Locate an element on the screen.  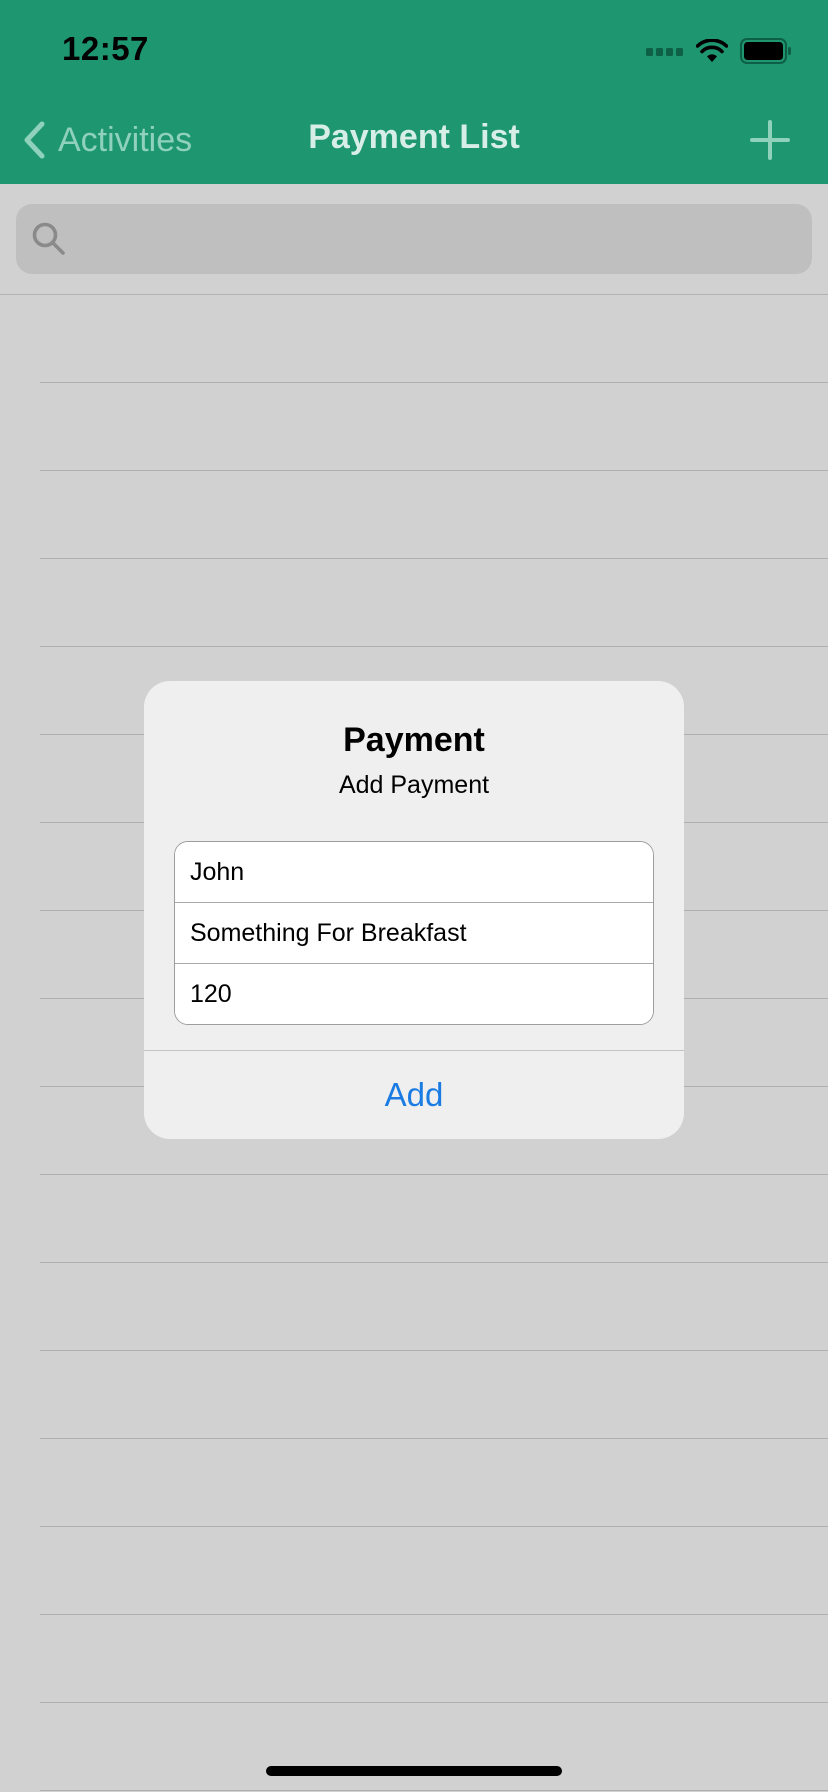
payment-description-field is located at coordinates (414, 932).